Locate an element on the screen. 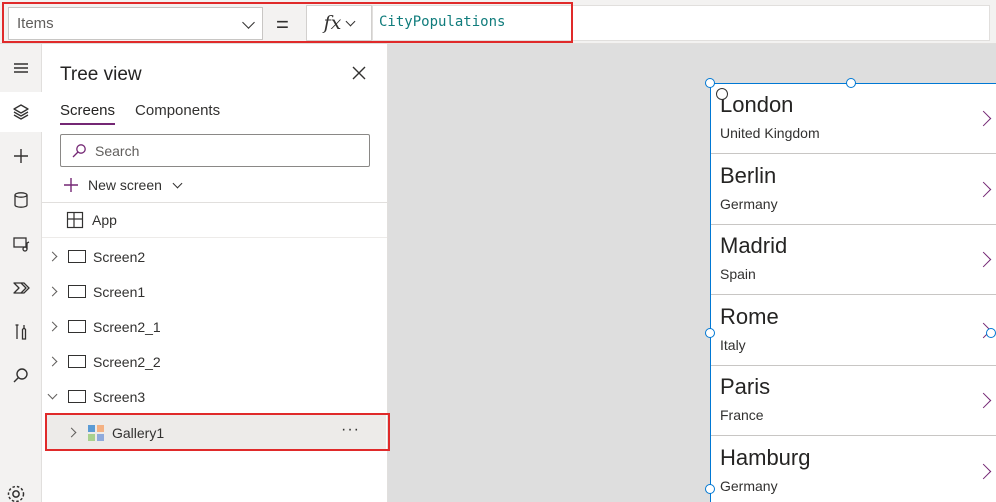 This screenshot has height=502, width=996. more-options-icon: ··· is located at coordinates (350, 430).